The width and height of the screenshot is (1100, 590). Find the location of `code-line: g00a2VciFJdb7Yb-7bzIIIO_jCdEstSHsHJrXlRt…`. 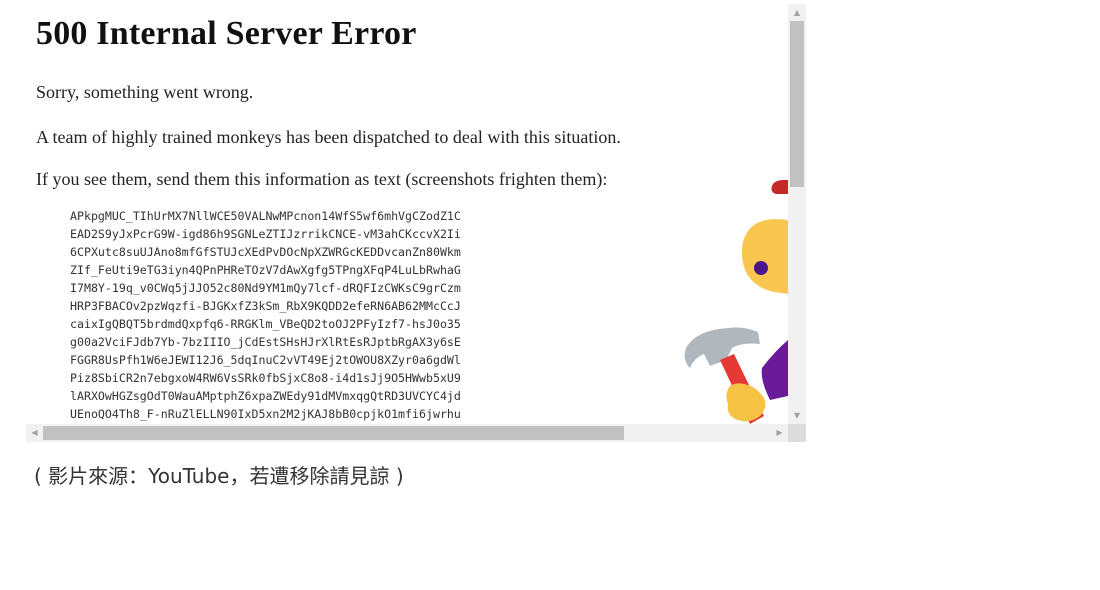

code-line: g00a2VciFJdb7Yb-7bzIIIO_jCdEstSHsHJrXlRt… is located at coordinates (265, 342).